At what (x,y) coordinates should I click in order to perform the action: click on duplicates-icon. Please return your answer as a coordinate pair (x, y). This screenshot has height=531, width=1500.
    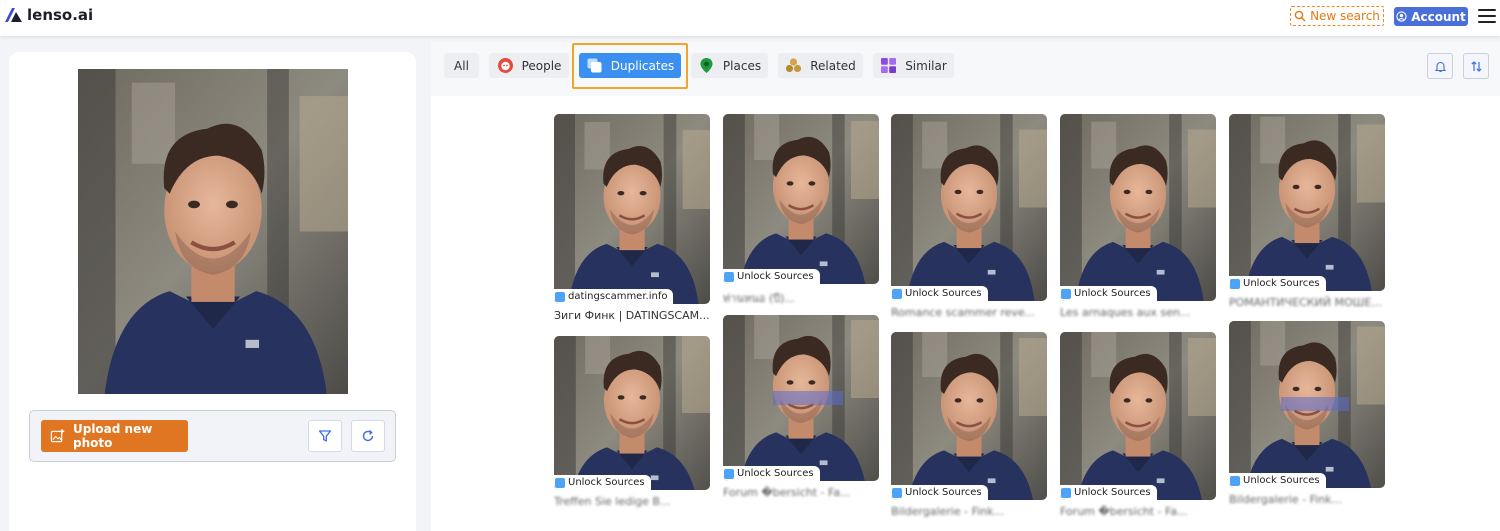
    Looking at the image, I should click on (594, 65).